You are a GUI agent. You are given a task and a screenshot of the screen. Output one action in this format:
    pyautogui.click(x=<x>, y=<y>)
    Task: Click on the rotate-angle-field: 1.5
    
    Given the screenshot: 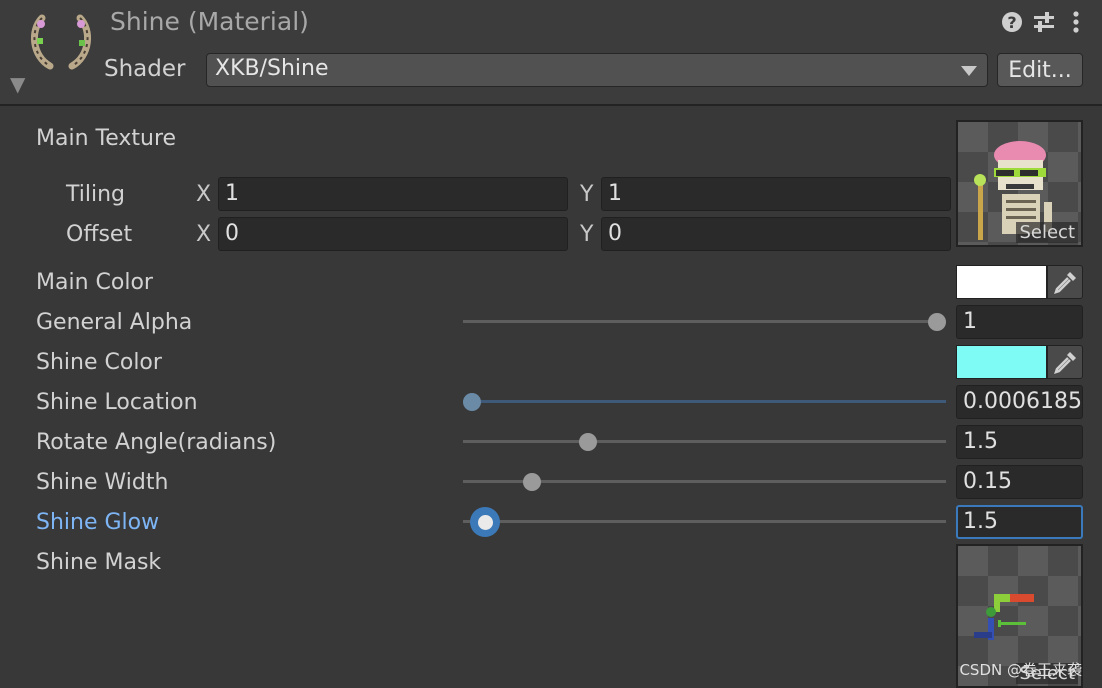 What is the action you would take?
    pyautogui.click(x=1019, y=442)
    